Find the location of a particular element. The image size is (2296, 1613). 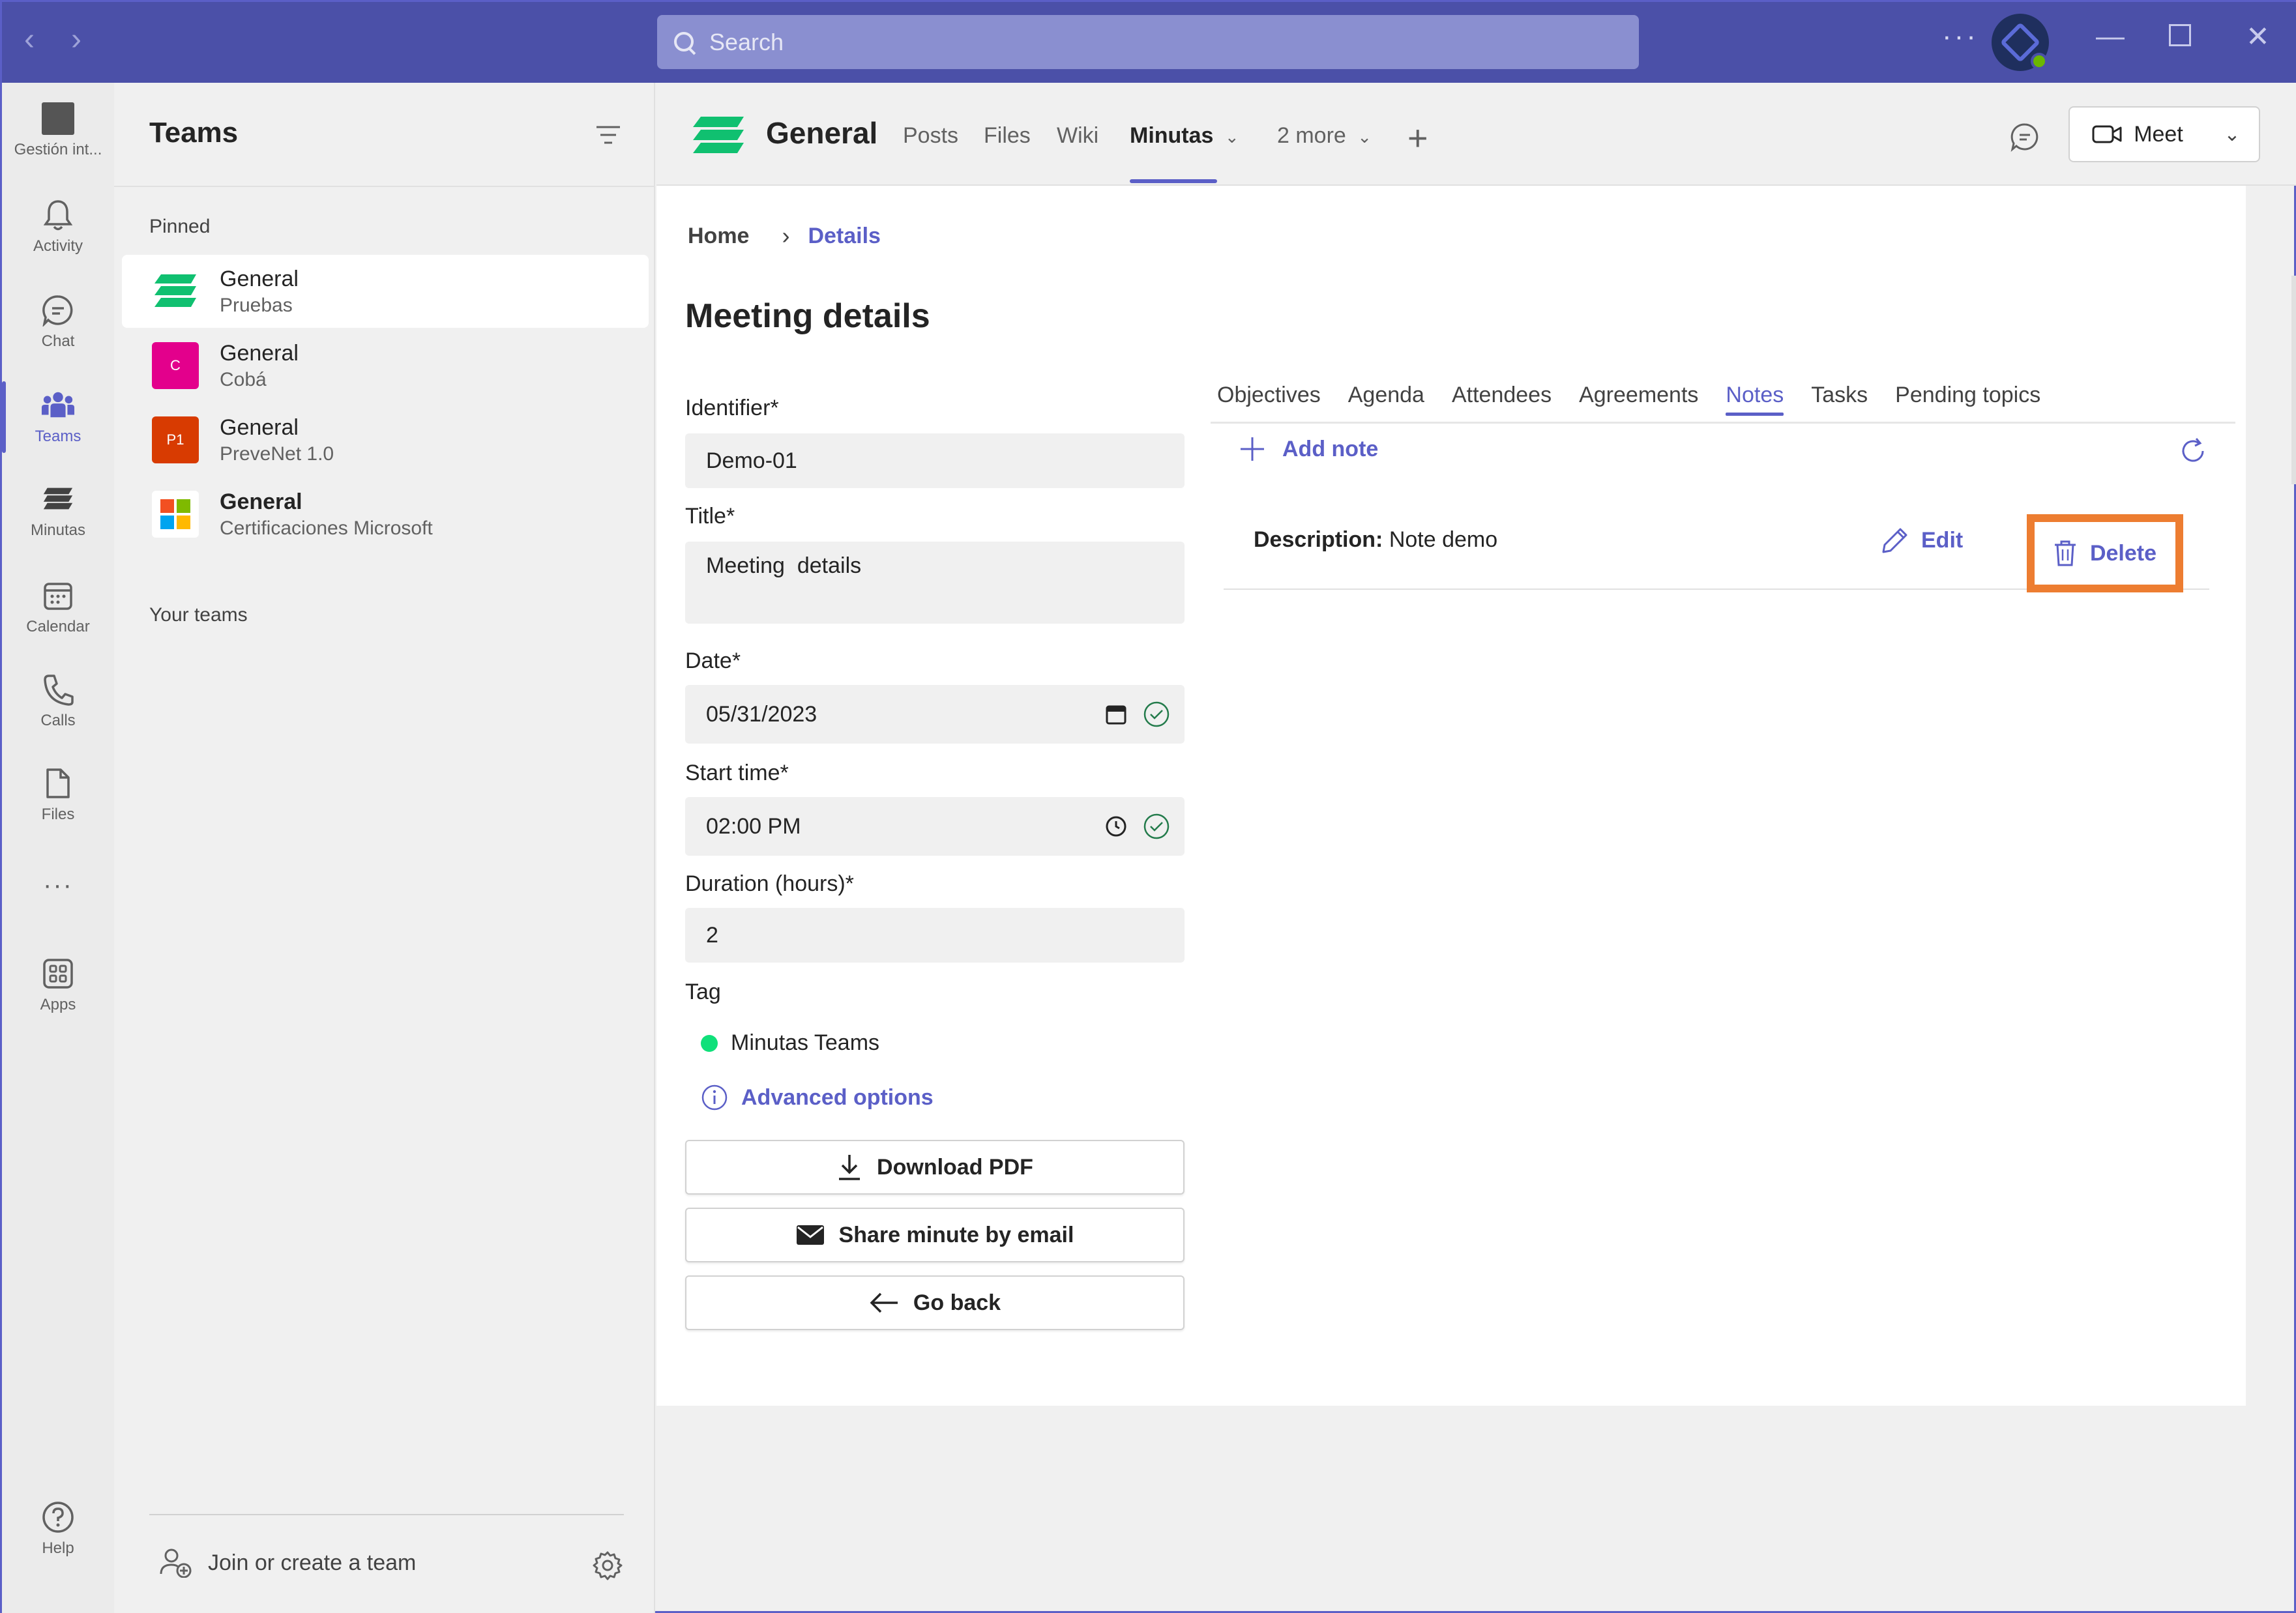

valid-check-icon is located at coordinates (1156, 714).